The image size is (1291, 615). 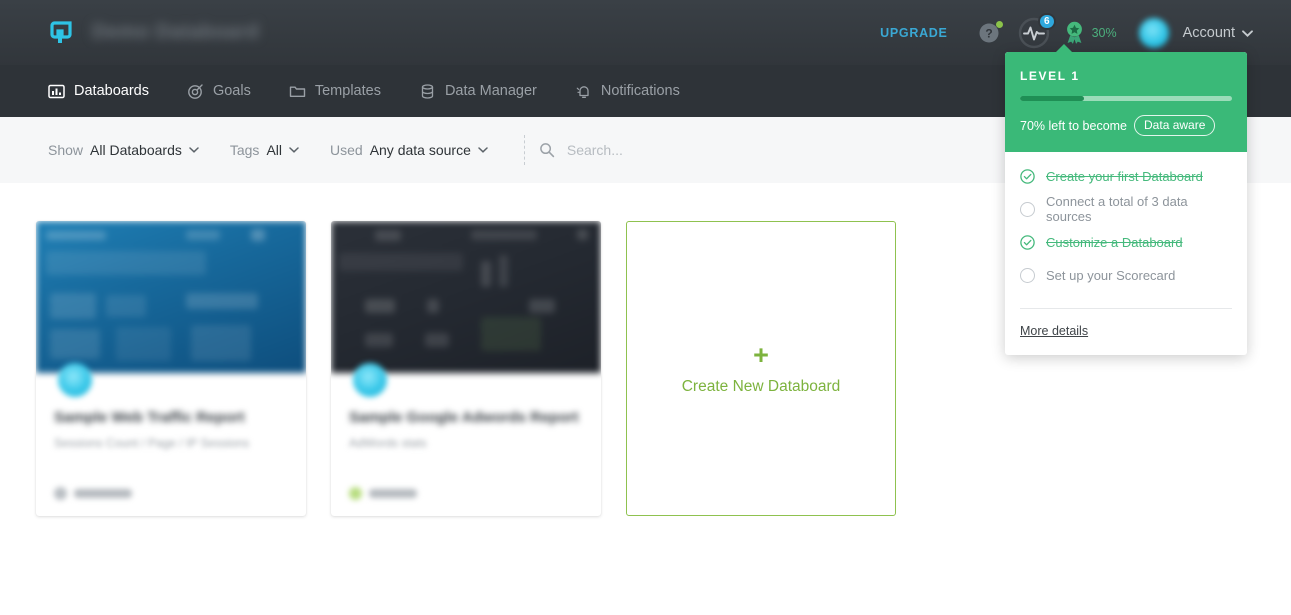 I want to click on nav-label-templates: Templates, so click(x=347, y=91).